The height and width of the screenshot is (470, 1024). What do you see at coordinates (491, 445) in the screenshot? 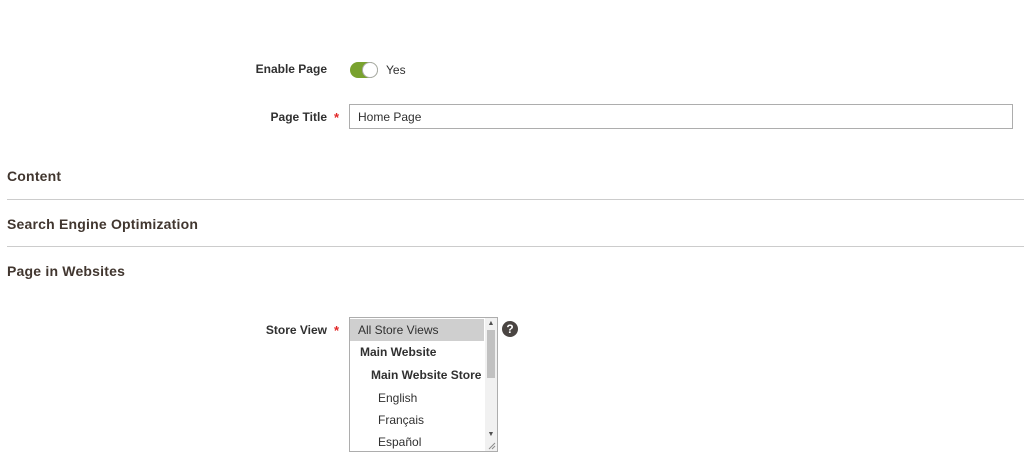
I see `resize-grip-icon` at bounding box center [491, 445].